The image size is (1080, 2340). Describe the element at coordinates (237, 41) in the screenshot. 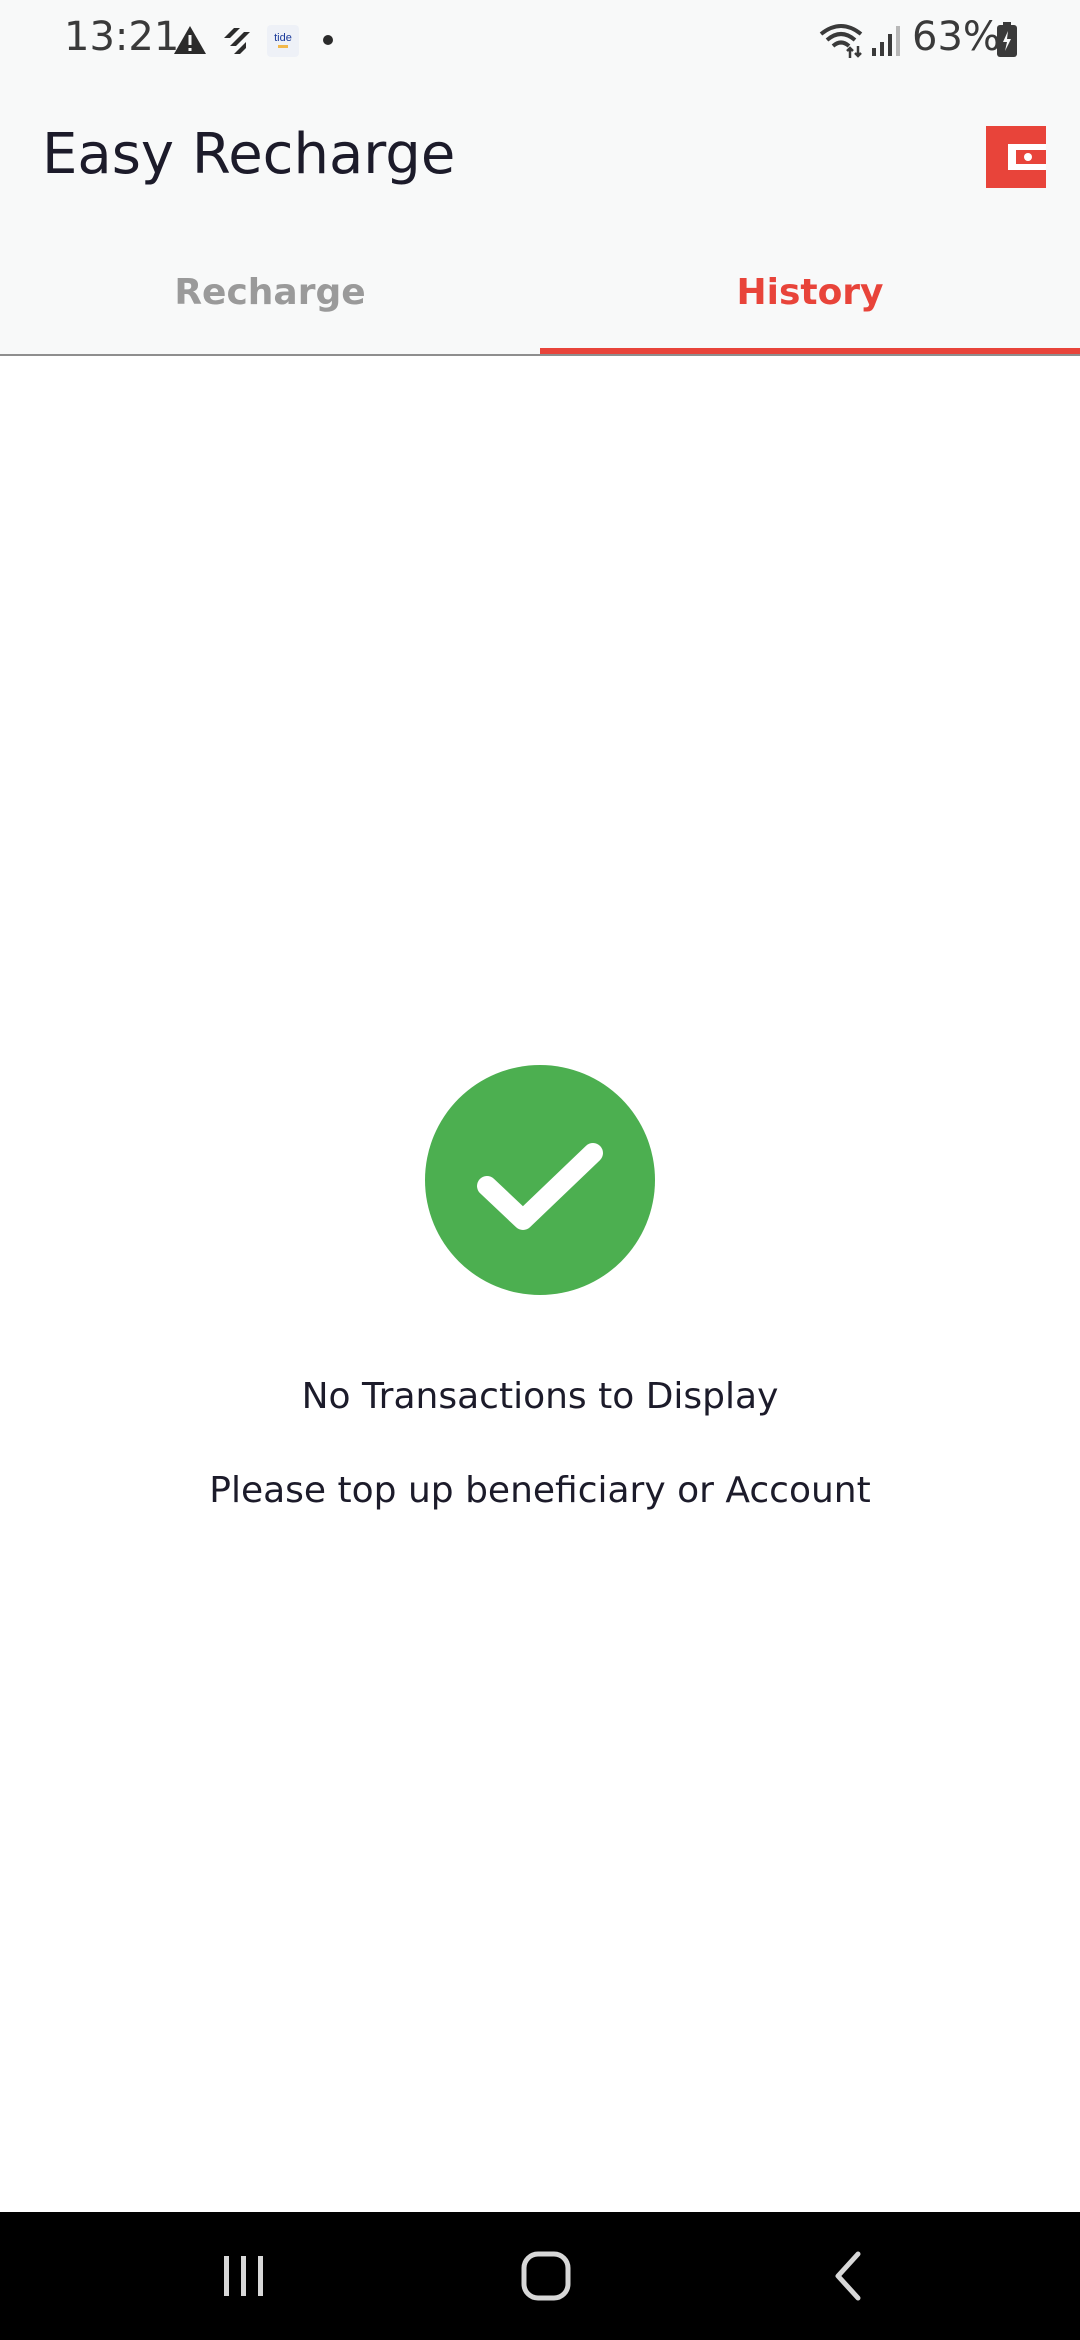

I see `app-notification-icon` at that location.